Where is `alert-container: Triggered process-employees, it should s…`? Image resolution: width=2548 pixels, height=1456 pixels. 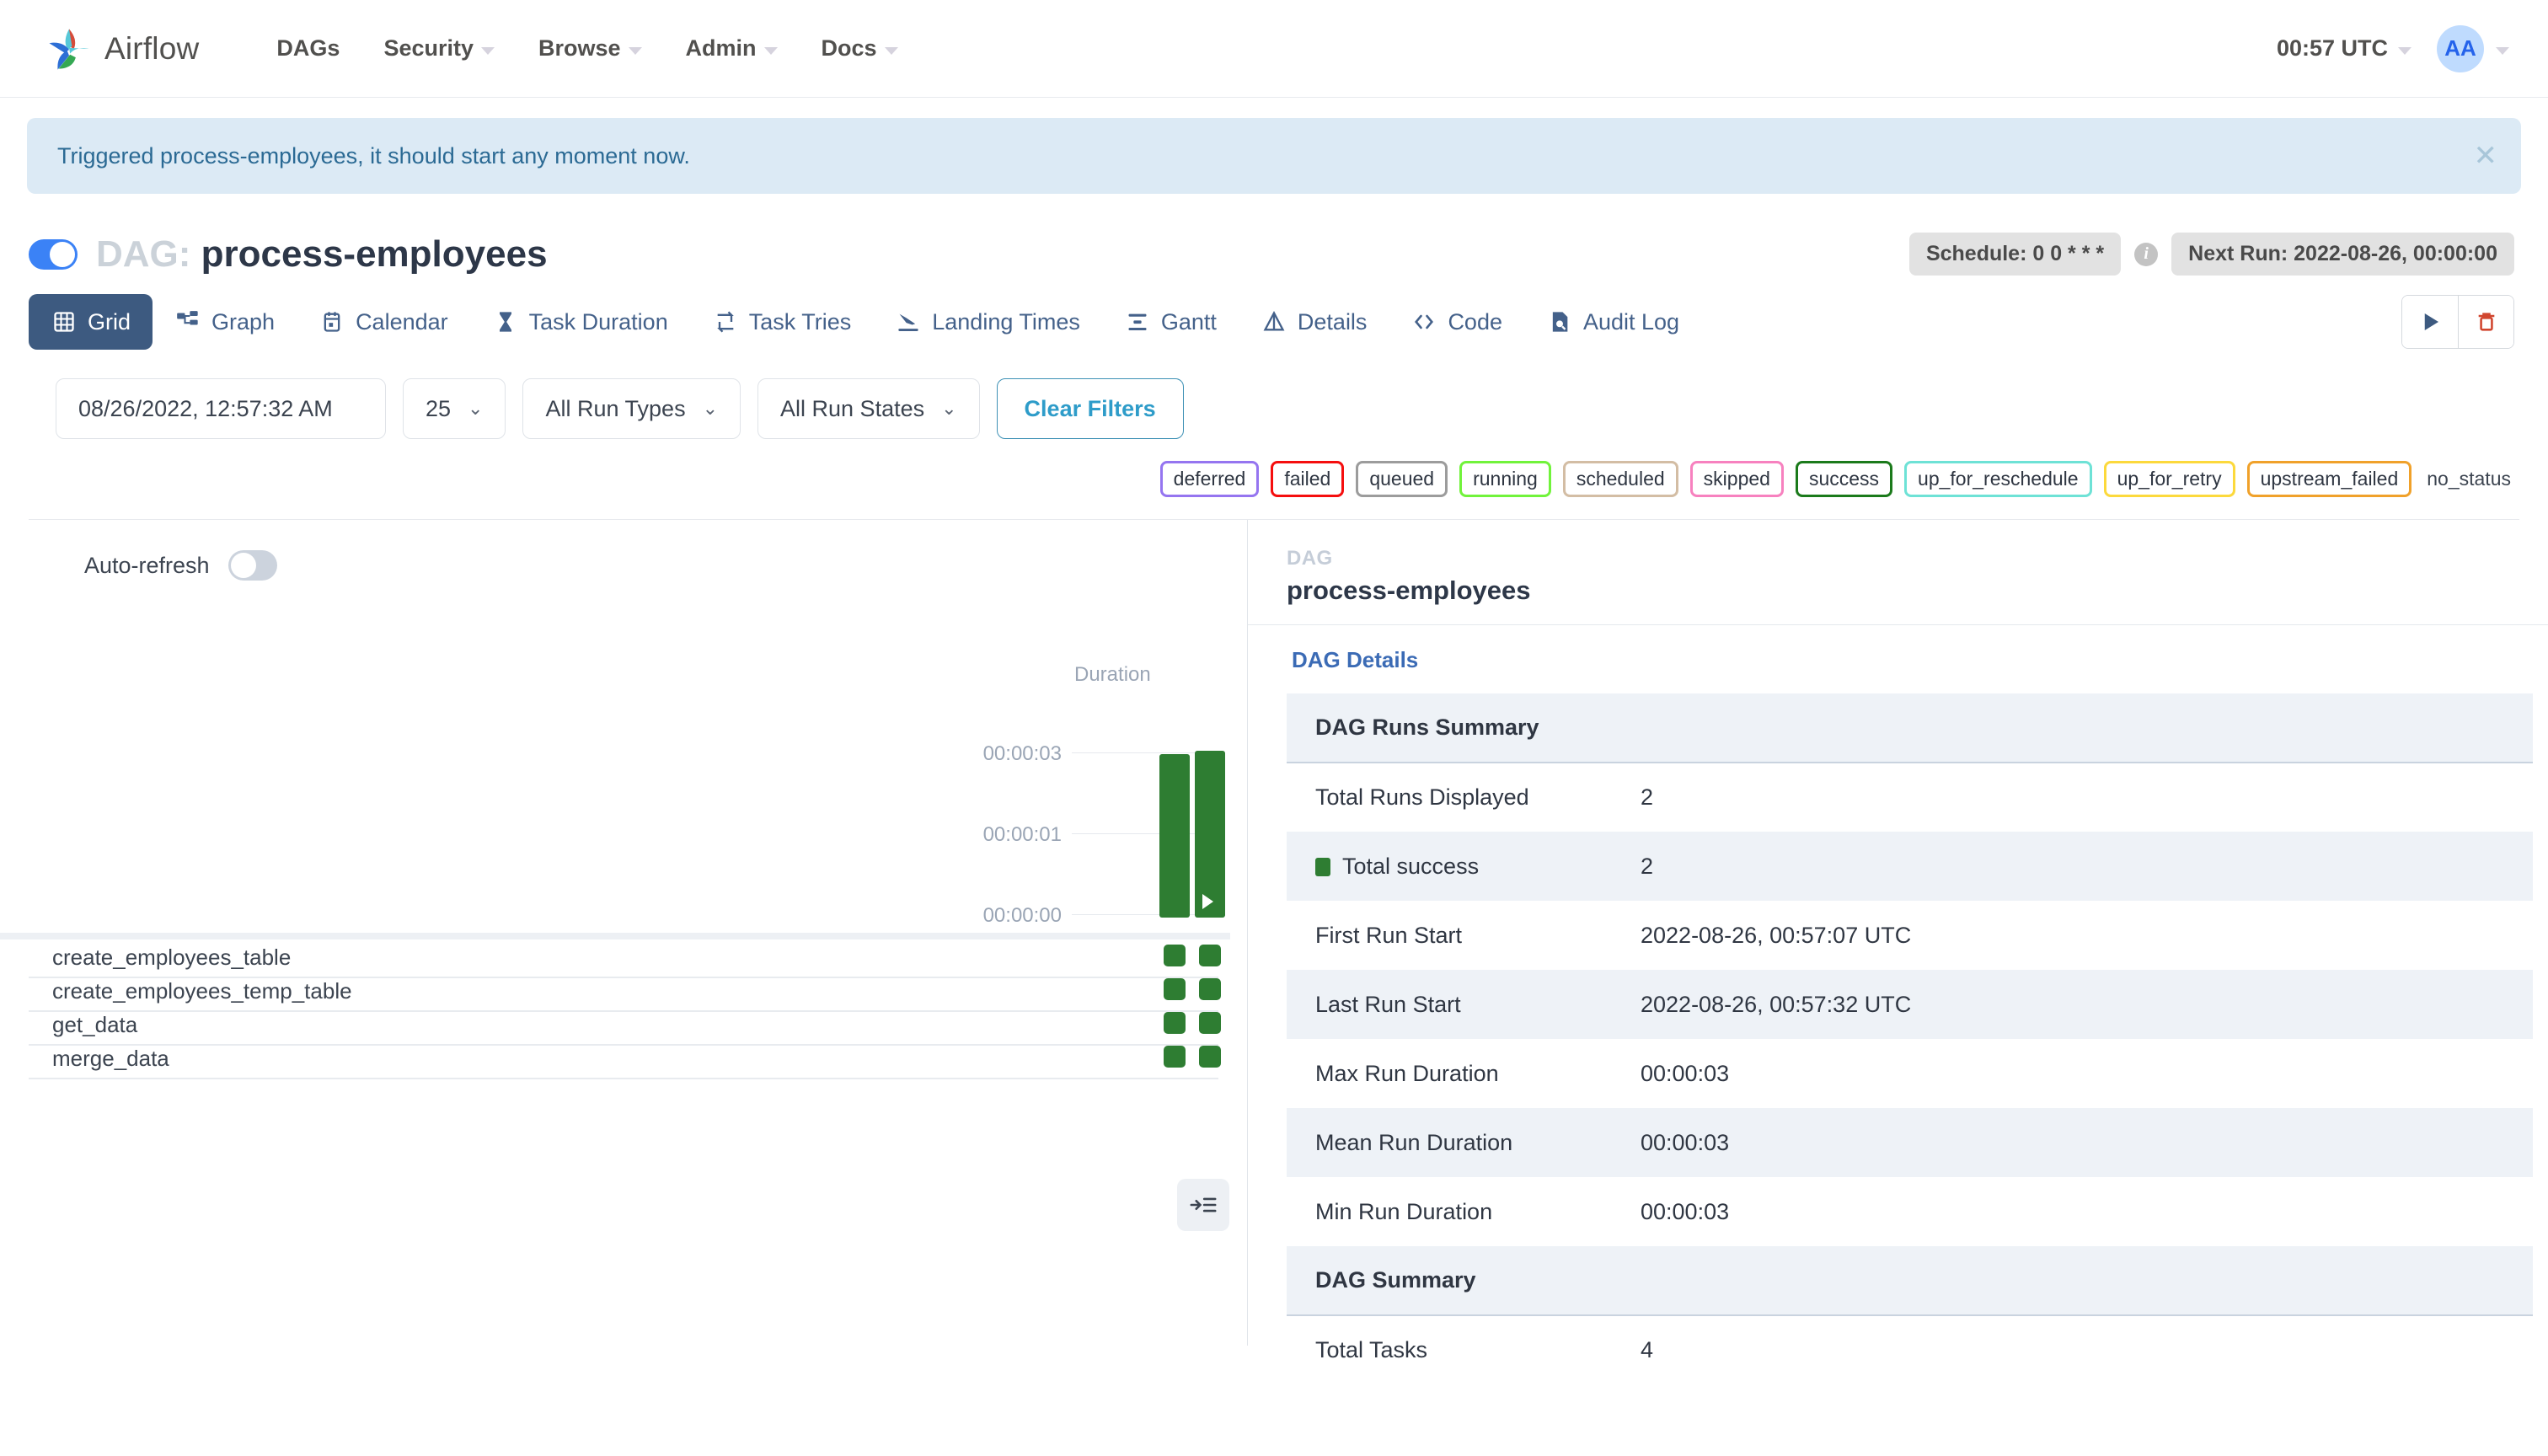 alert-container: Triggered process-employees, it should s… is located at coordinates (1274, 146).